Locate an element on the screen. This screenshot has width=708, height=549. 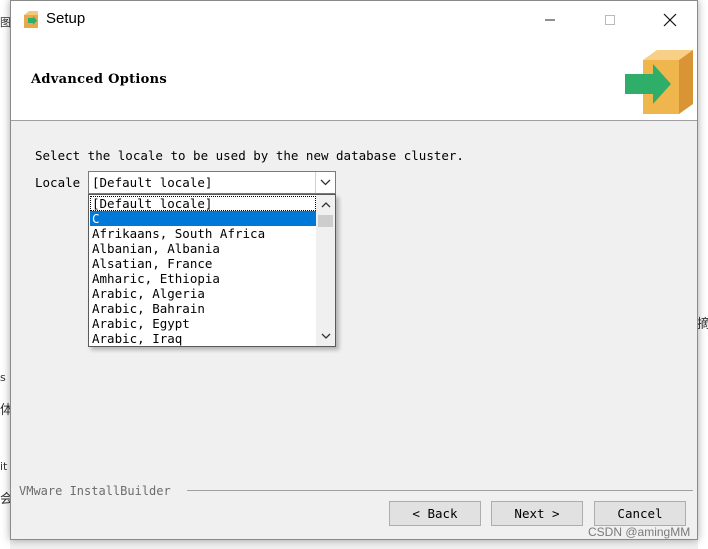
locale-combobox: [Default locale] is located at coordinates (212, 182).